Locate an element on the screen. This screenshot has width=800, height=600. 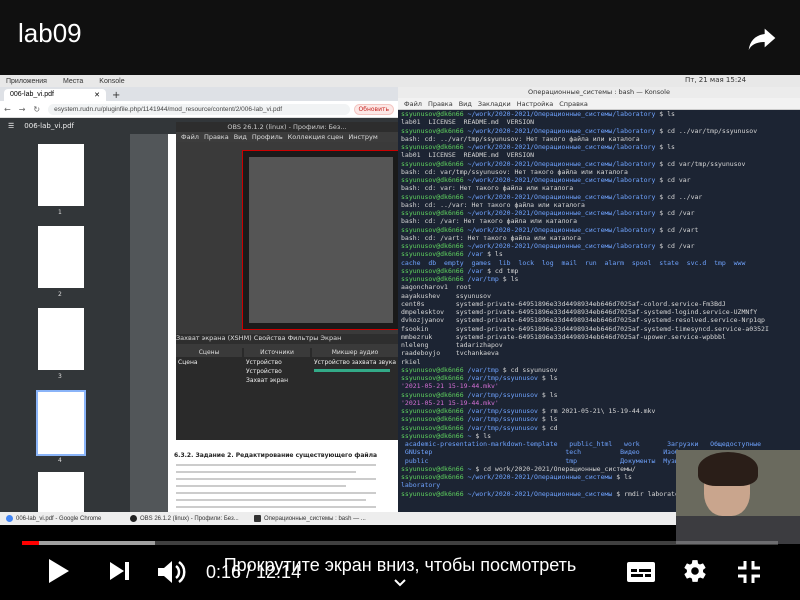
obs-menu-tools: Инструм is located at coordinates (362, 137).